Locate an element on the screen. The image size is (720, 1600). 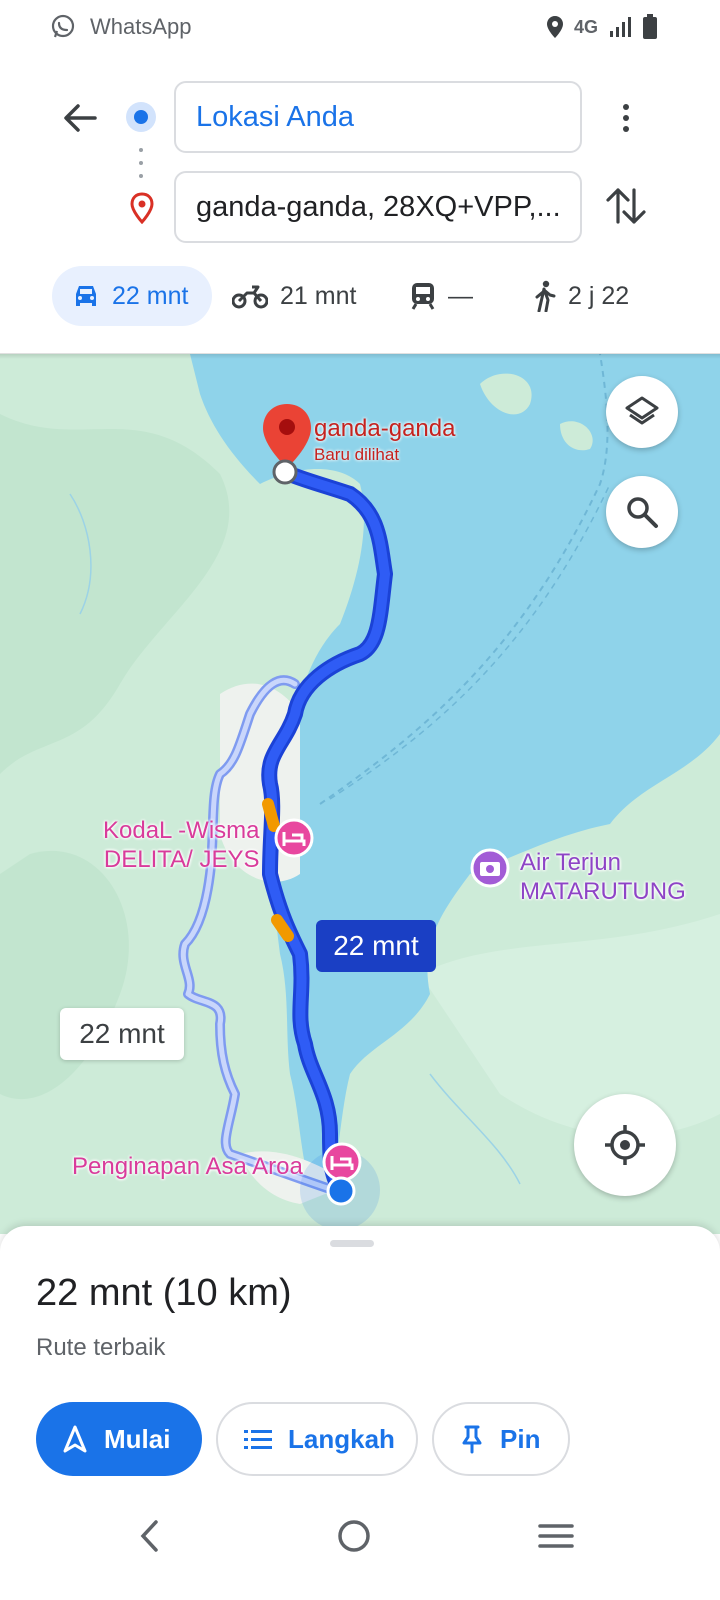
alt-route-time-bubble: 22 mnt is located at coordinates (122, 1034).